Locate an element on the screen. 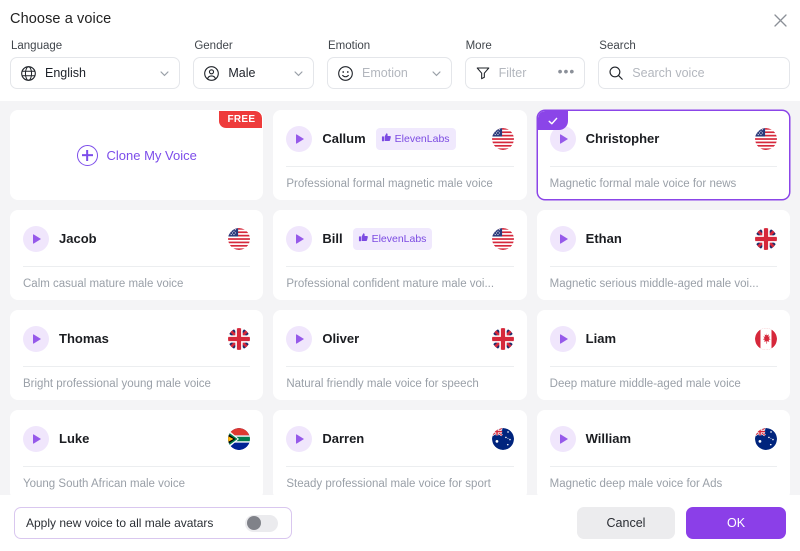 This screenshot has width=800, height=551. filter-more: More Filter ••• is located at coordinates (525, 64).